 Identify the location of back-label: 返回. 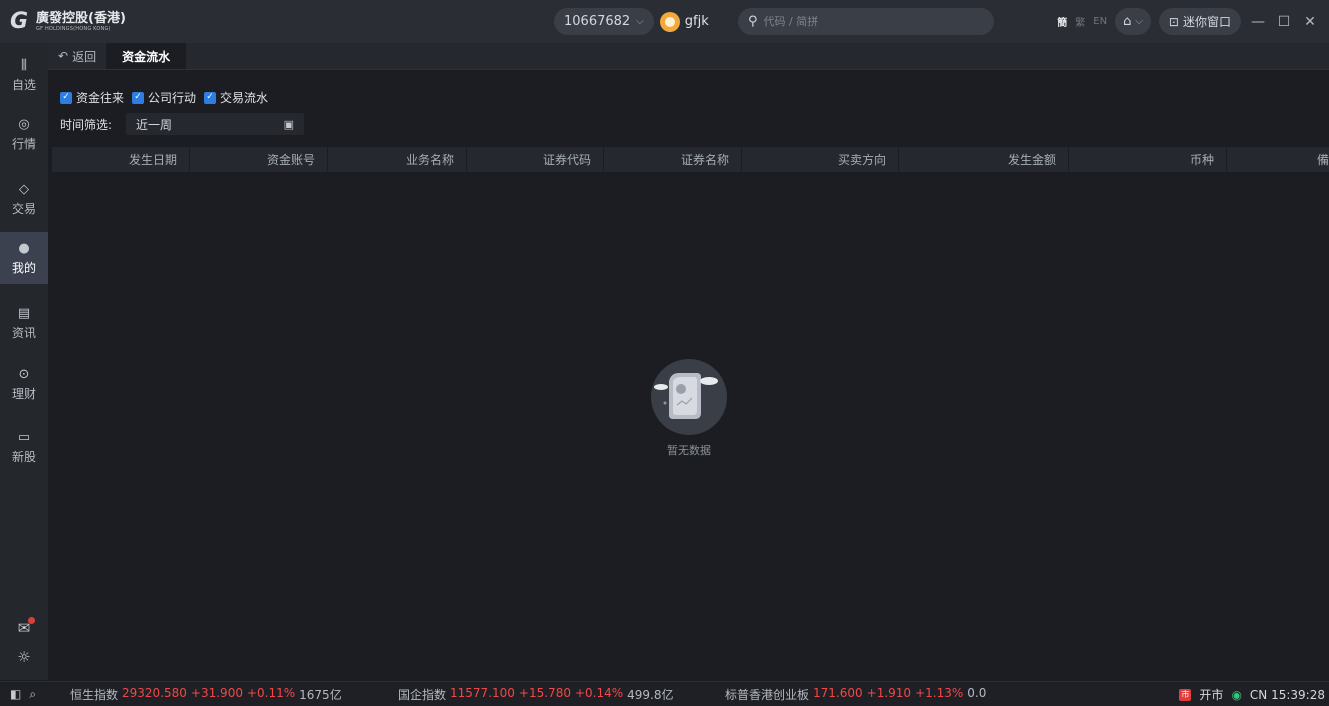
(84, 56).